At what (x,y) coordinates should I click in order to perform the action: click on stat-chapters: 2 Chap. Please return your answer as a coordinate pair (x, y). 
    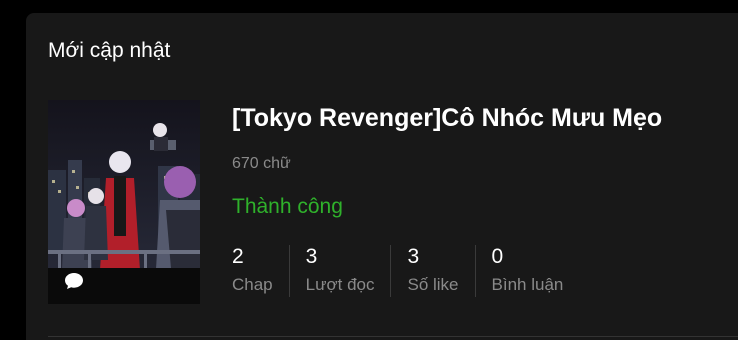
    Looking at the image, I should click on (260, 271).